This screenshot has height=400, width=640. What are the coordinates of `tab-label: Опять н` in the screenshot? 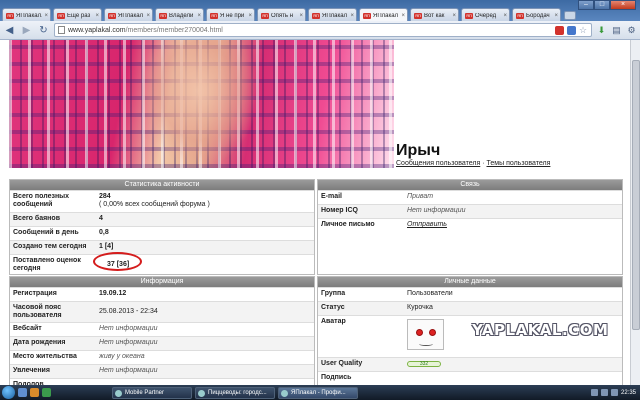 It's located at (282, 15).